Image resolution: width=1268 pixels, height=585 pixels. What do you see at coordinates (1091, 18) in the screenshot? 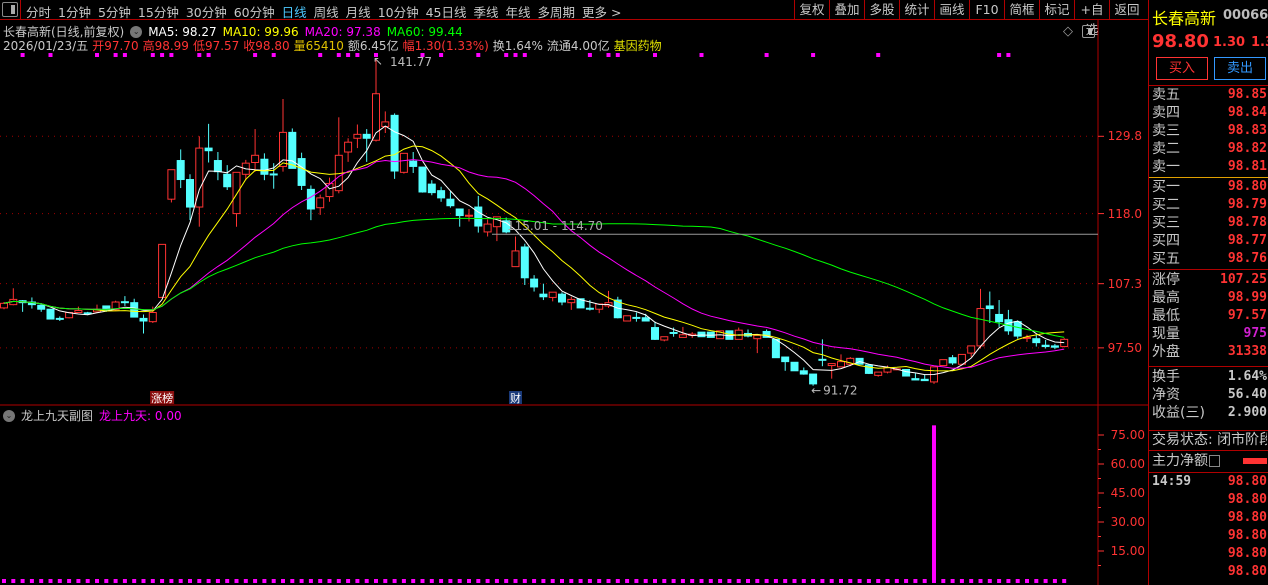
I see `tool-button: +自选` at bounding box center [1091, 18].